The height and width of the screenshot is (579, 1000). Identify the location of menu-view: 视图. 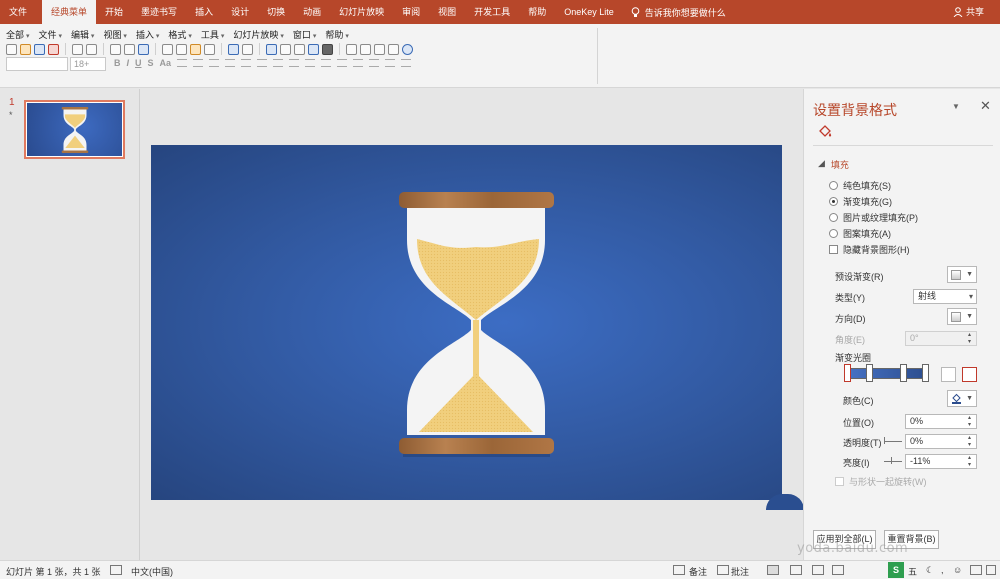
(114, 34).